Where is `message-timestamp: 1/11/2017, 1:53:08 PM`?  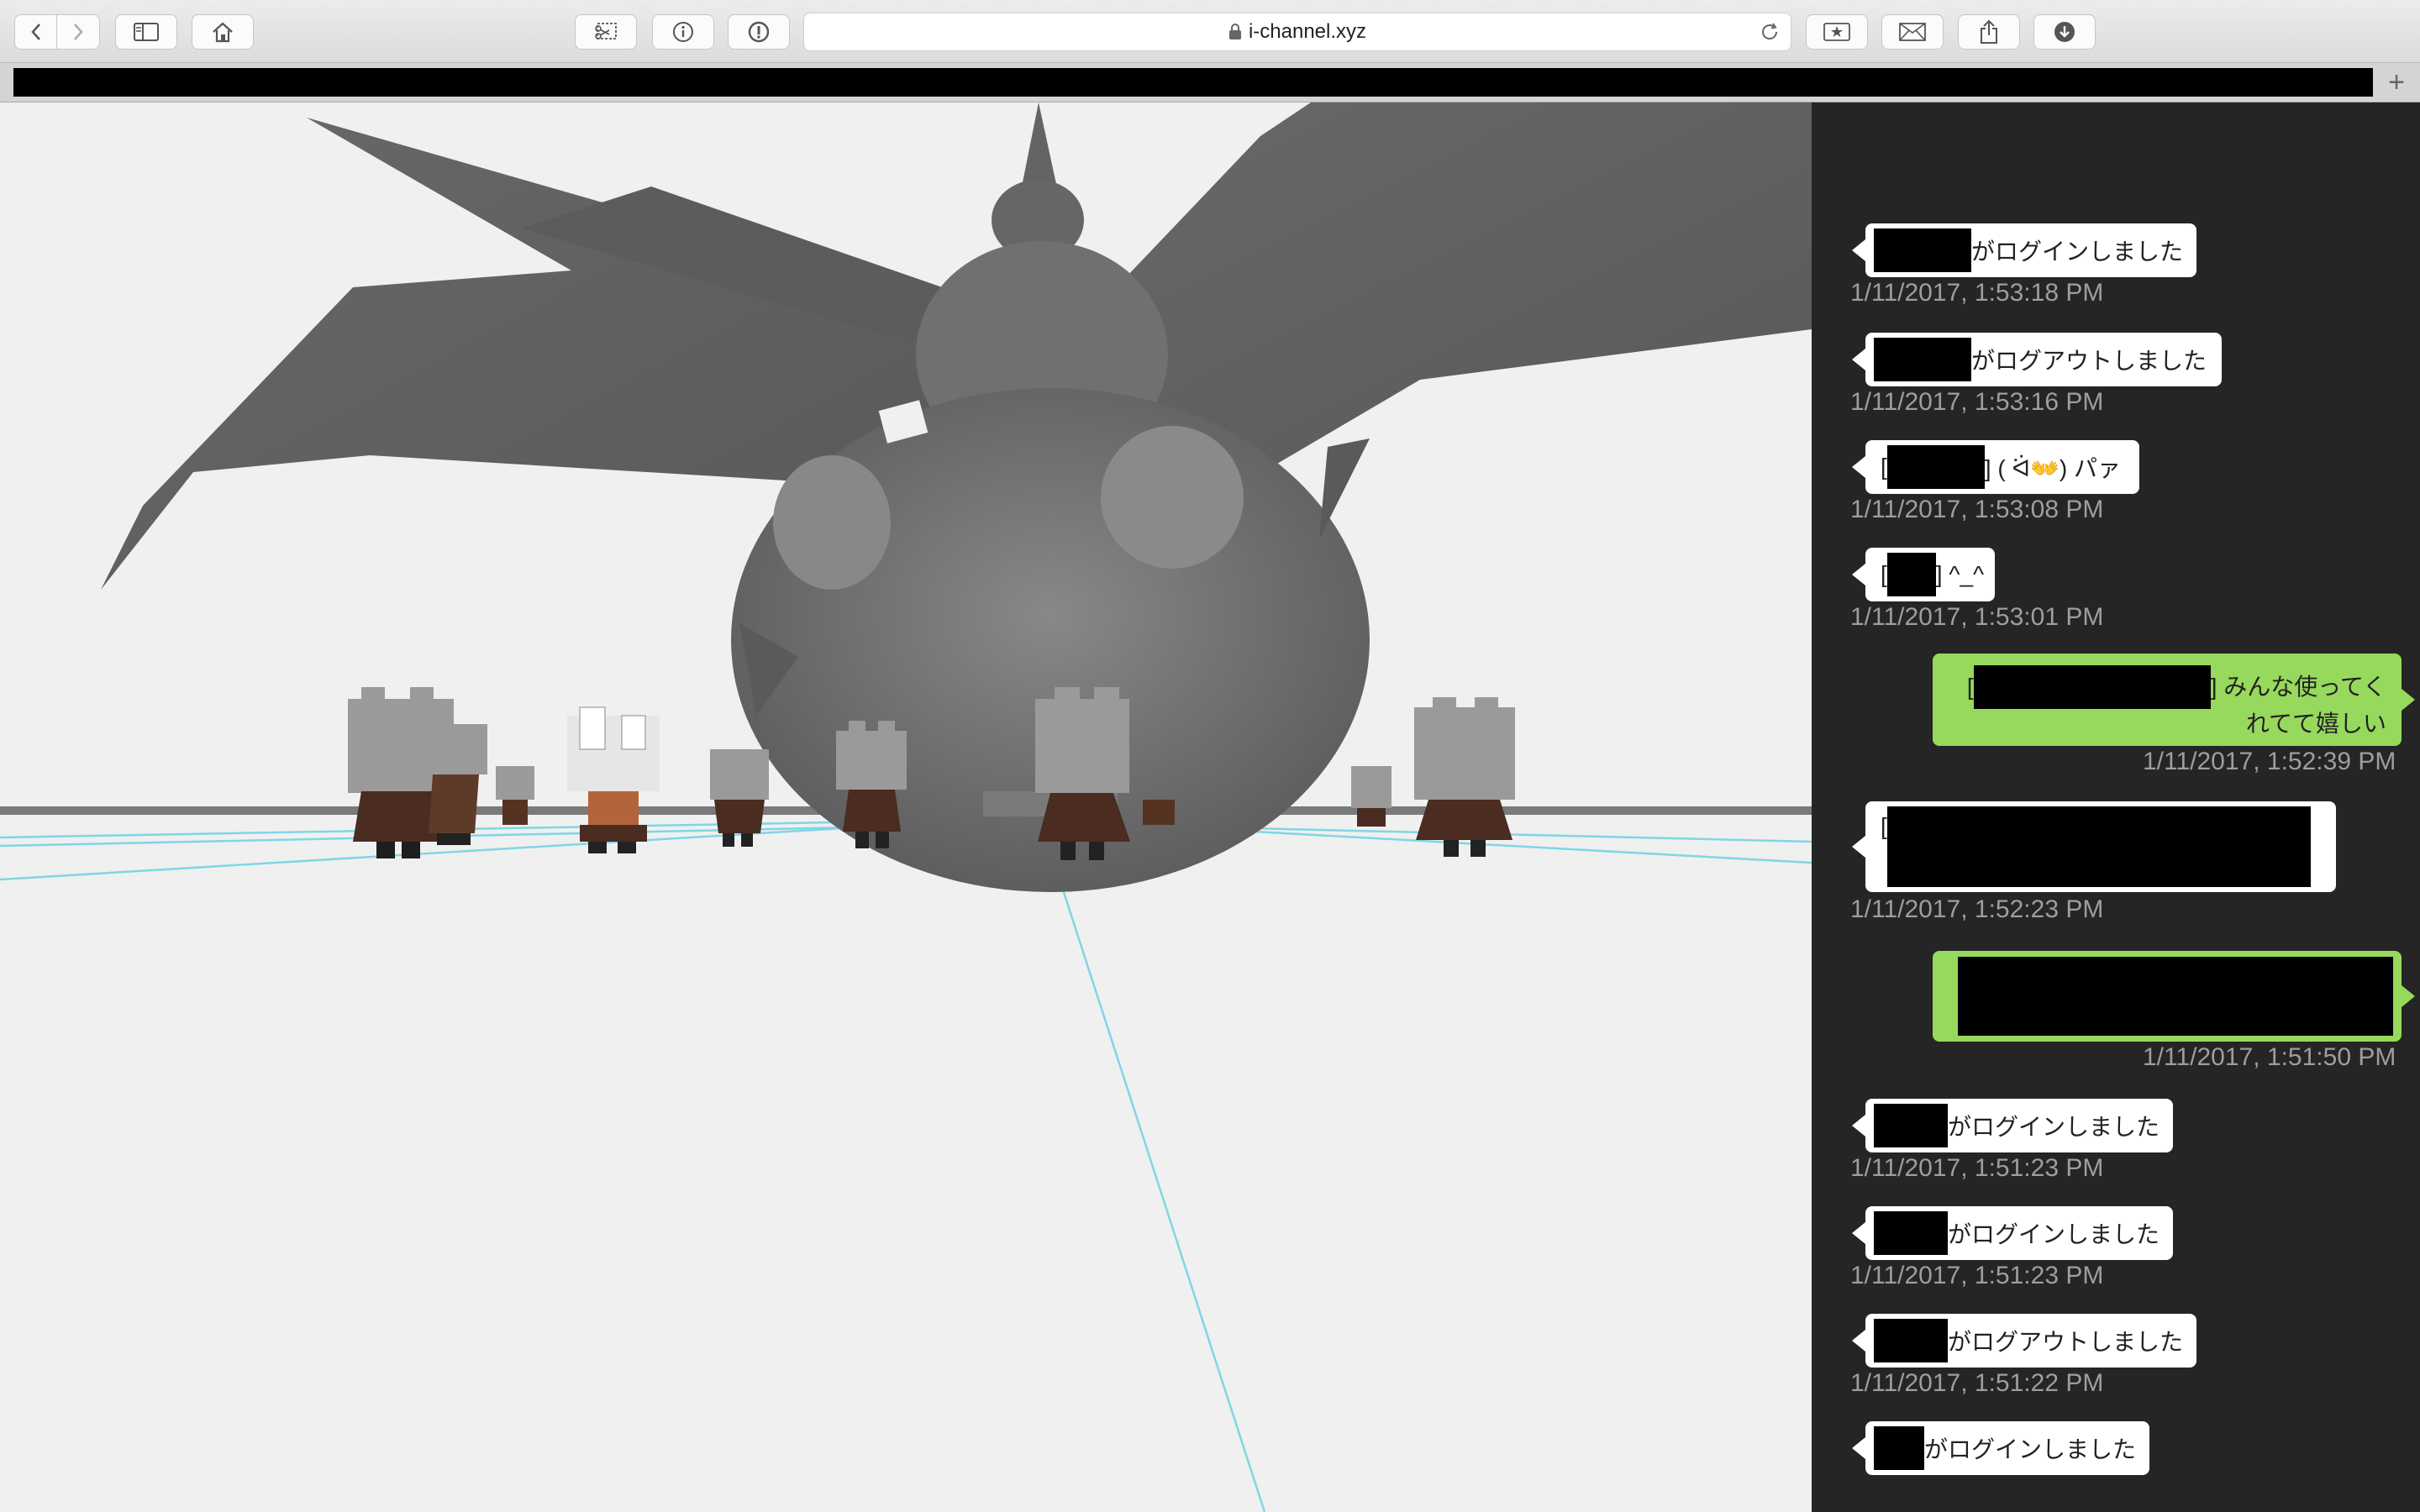
message-timestamp: 1/11/2017, 1:53:08 PM is located at coordinates (1977, 509).